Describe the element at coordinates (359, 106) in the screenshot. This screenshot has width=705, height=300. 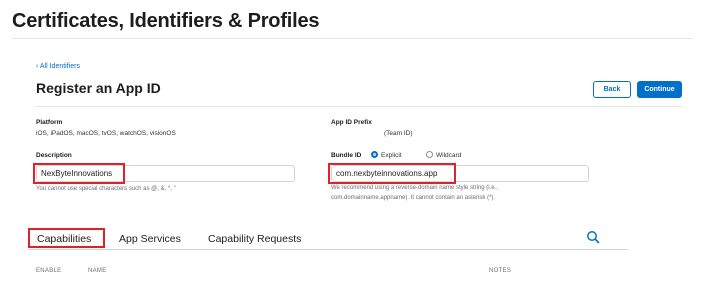
I see `header-divider` at that location.